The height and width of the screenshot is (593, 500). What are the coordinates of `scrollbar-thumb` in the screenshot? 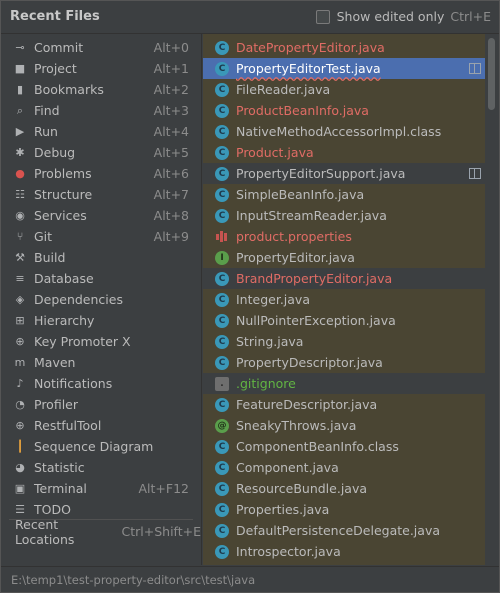 It's located at (491, 74).